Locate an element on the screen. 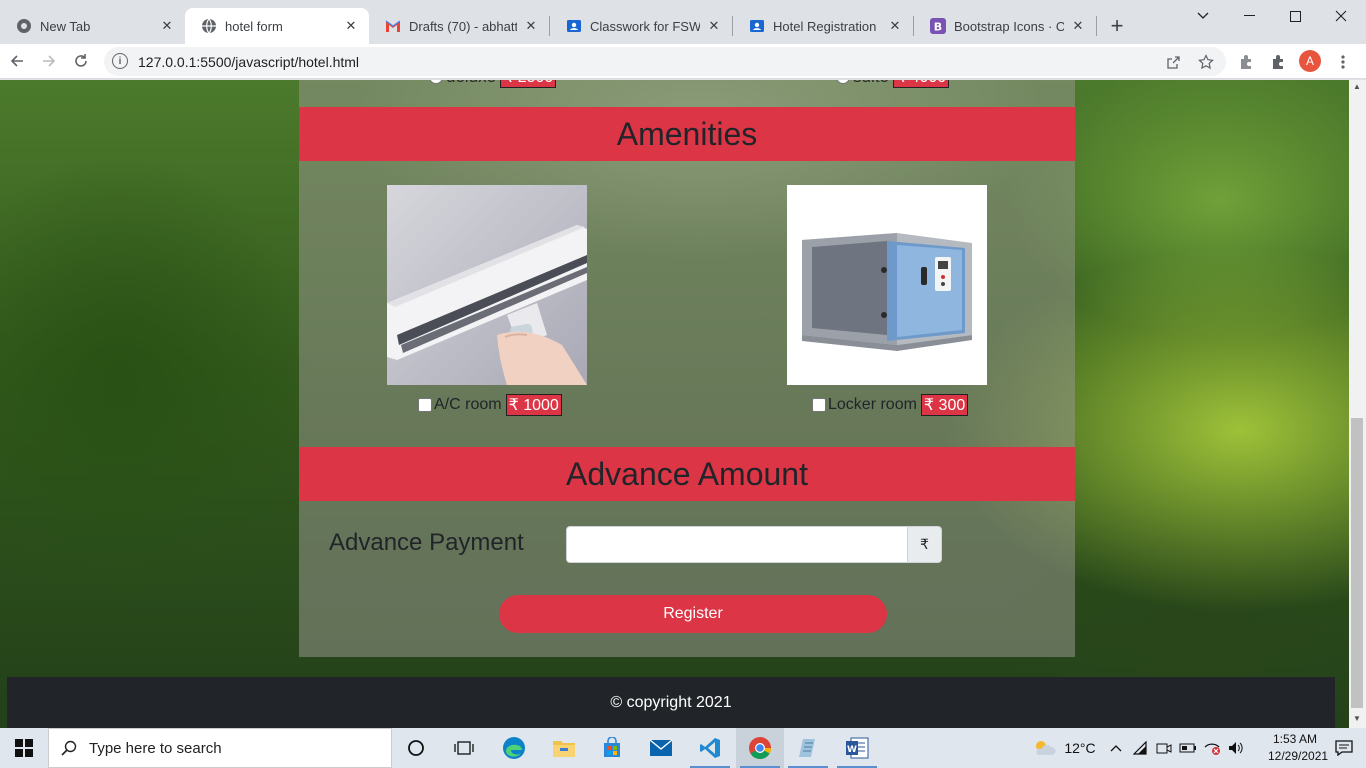  amenity-label: A/C room is located at coordinates (468, 404).